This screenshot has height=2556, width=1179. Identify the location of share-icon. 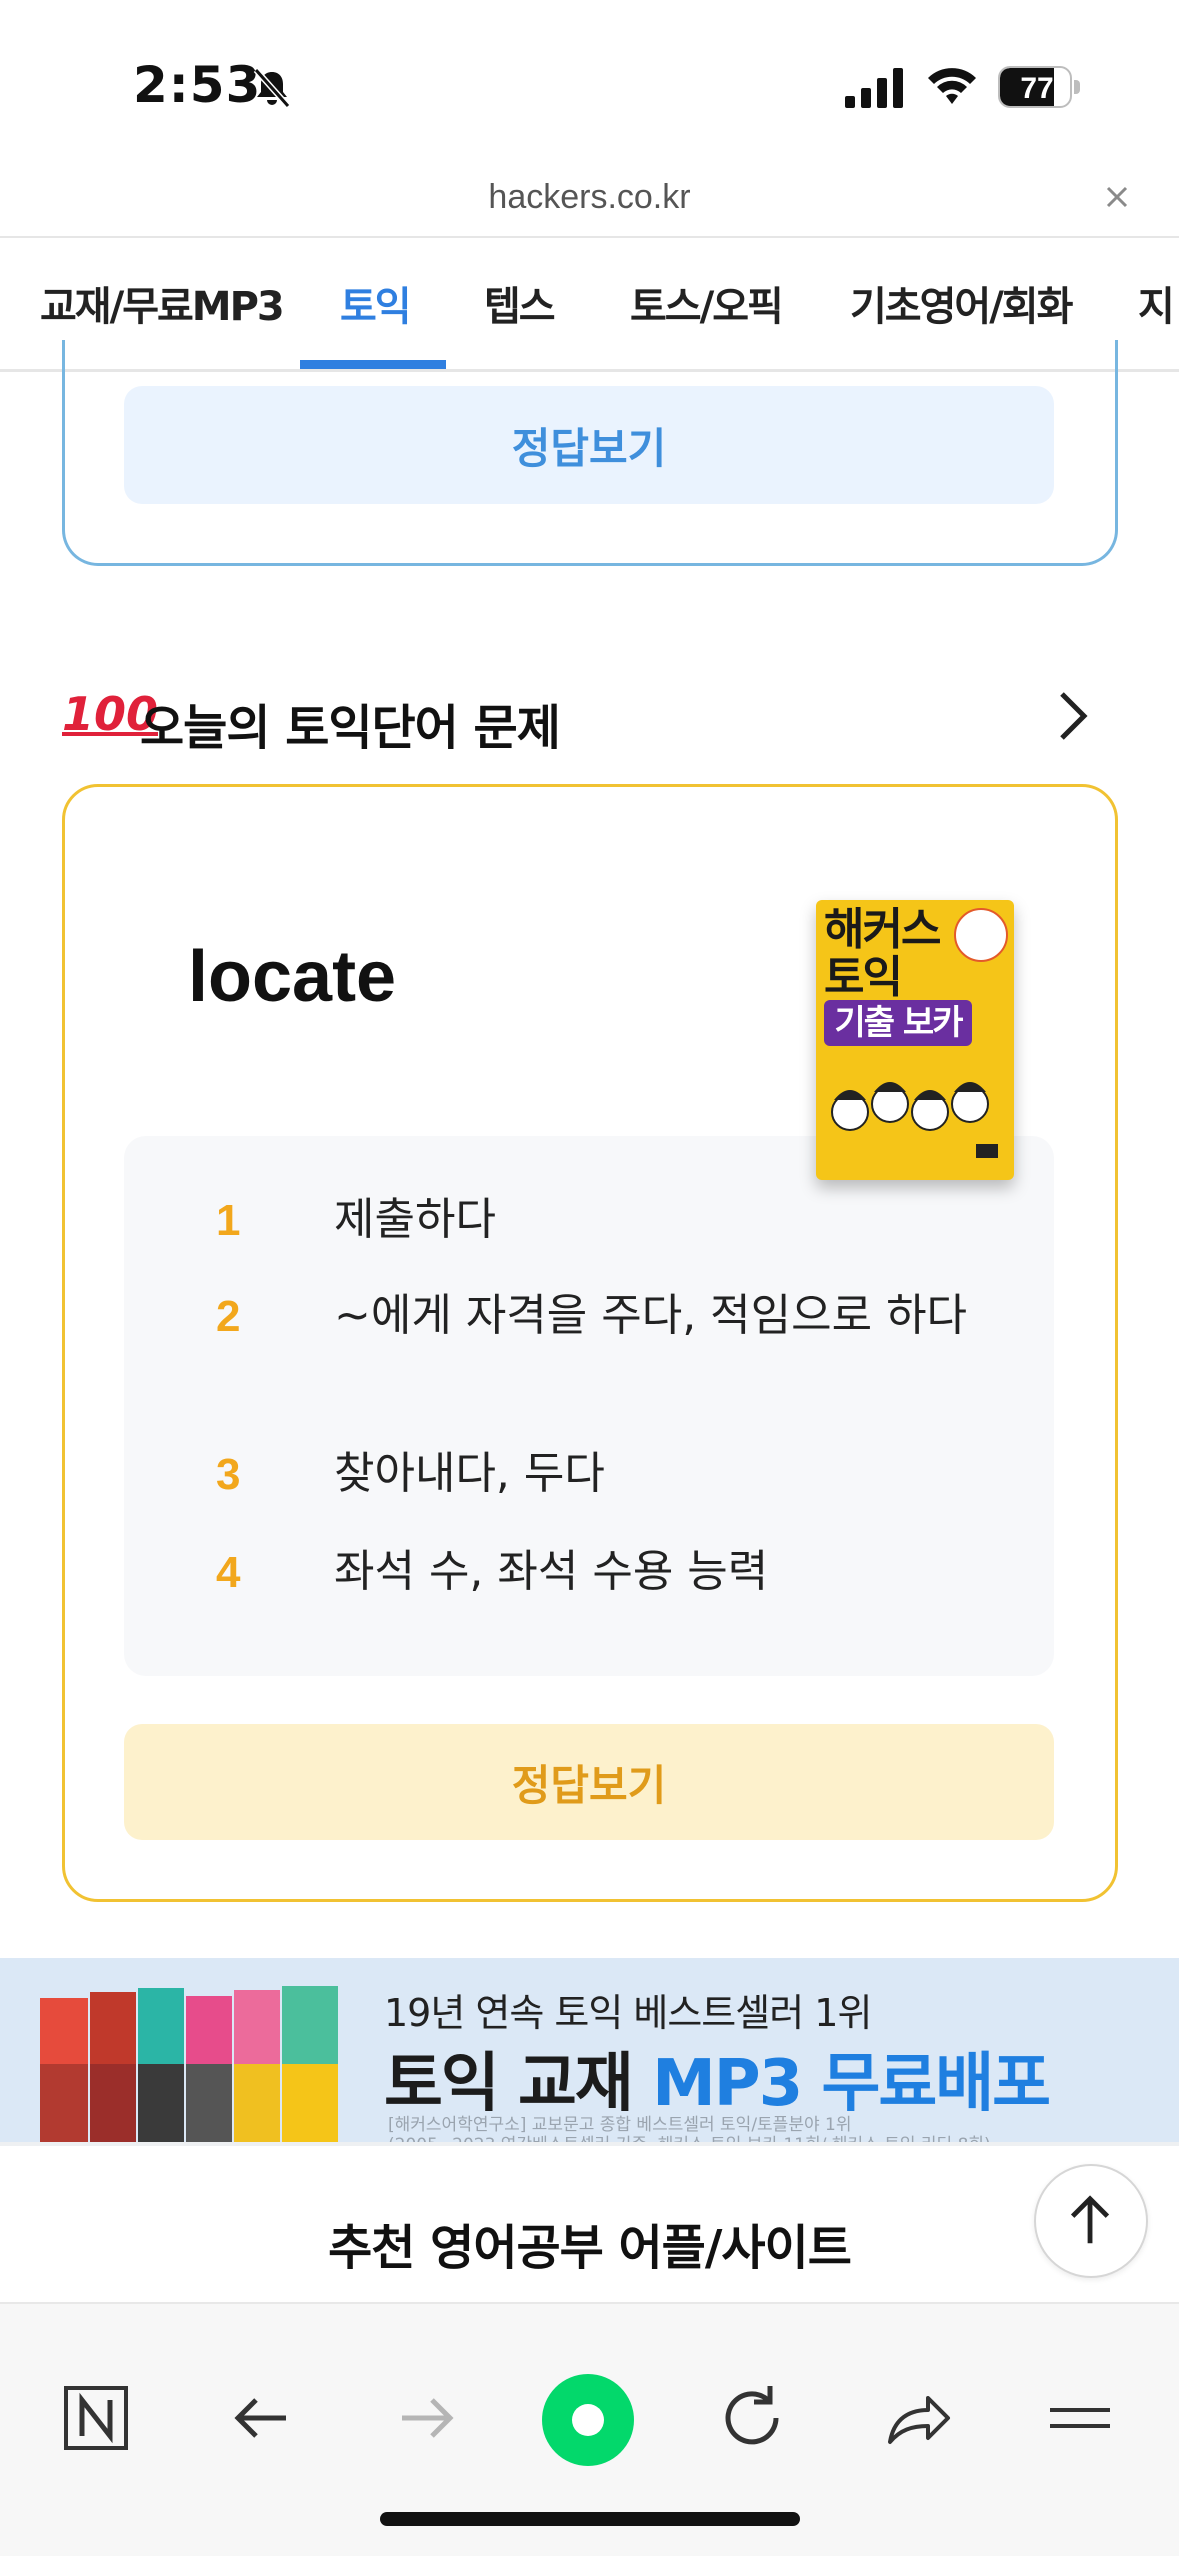
(916, 2418).